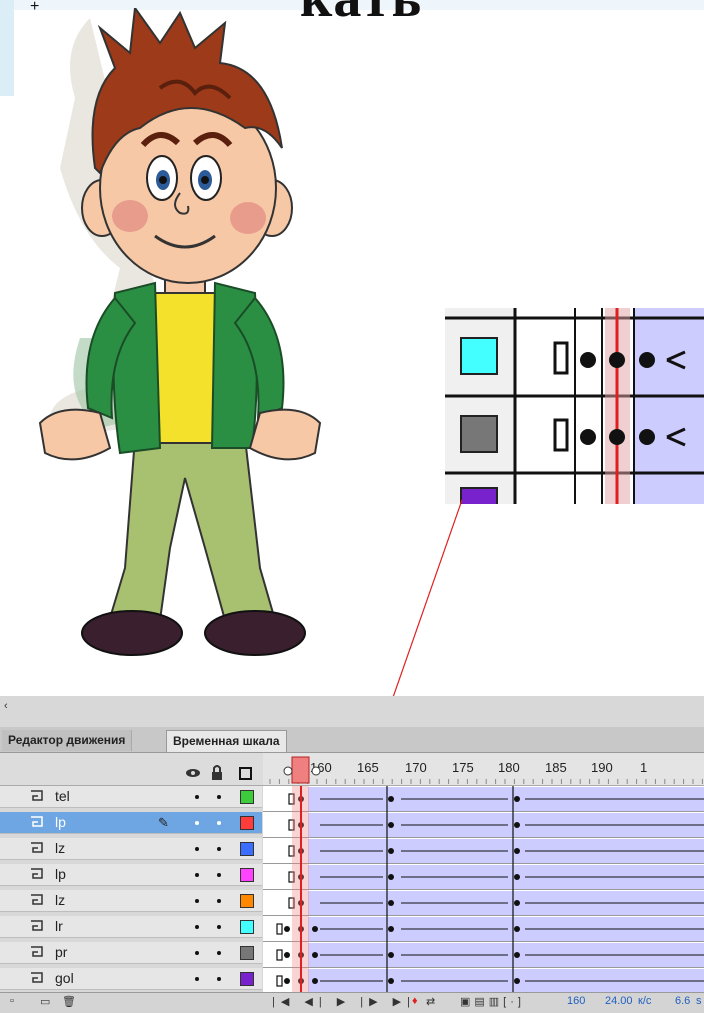 This screenshot has height=1013, width=704. Describe the element at coordinates (479, 495) in the screenshot. I see `inset-swatch-purple` at that location.